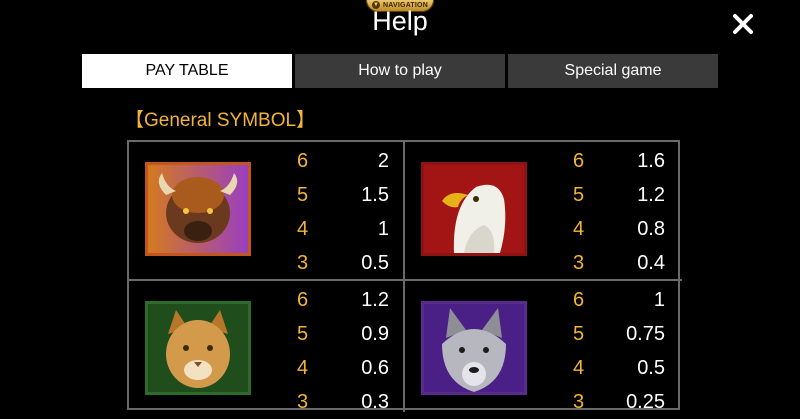 Image resolution: width=800 pixels, height=419 pixels. Describe the element at coordinates (198, 348) in the screenshot. I see `cougar-icon` at that location.